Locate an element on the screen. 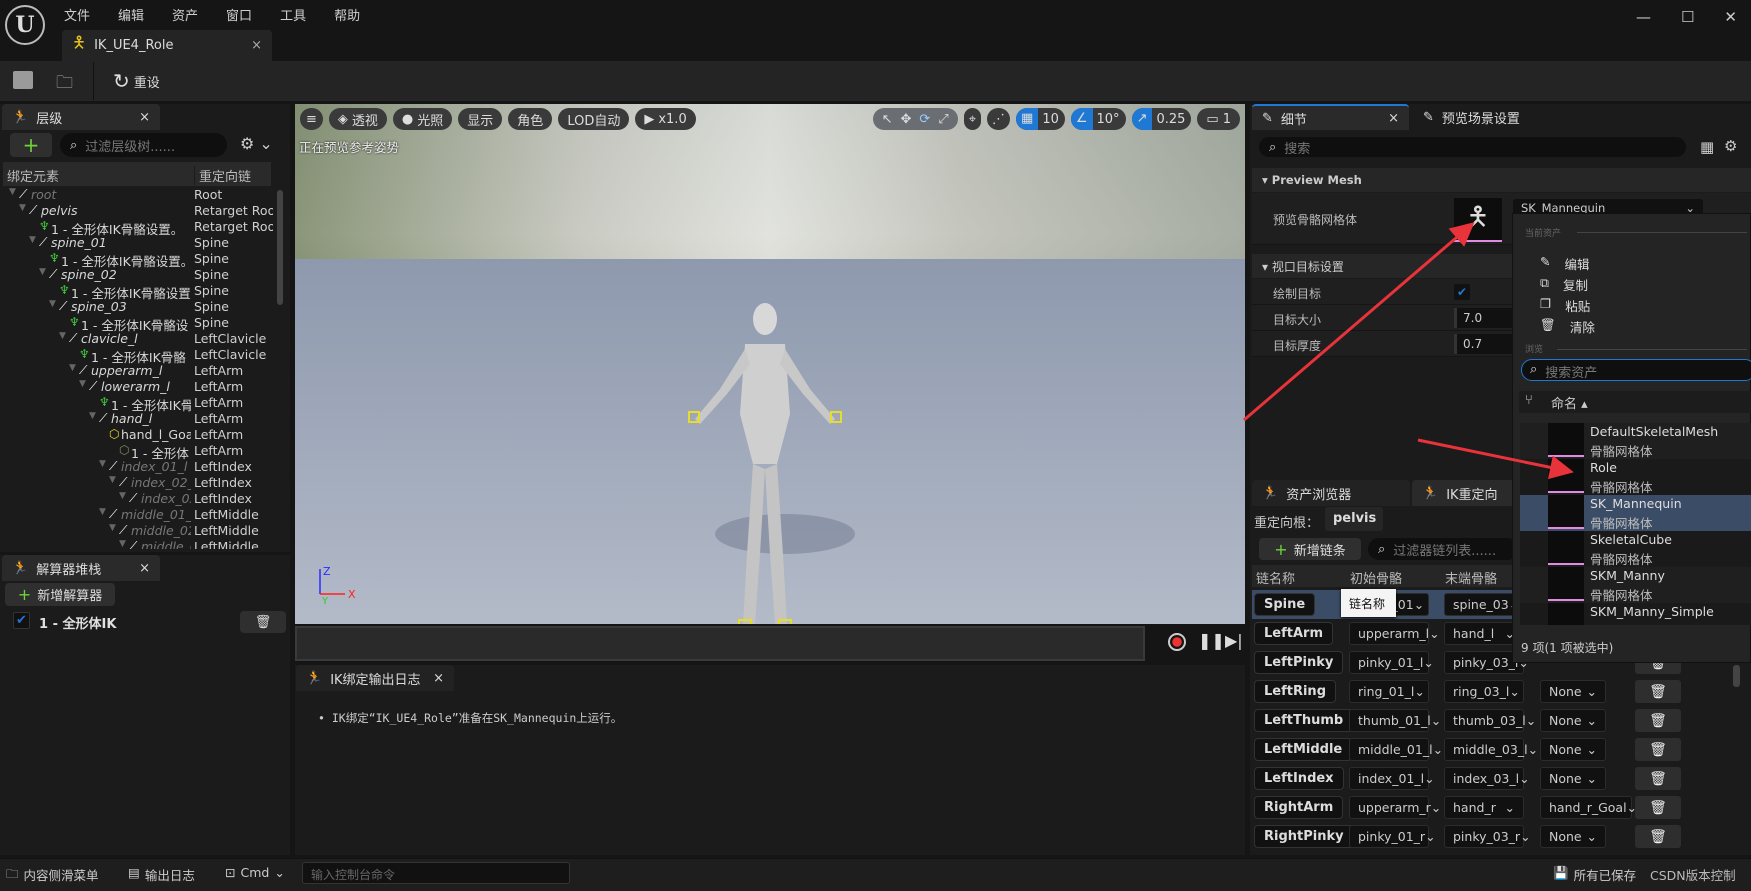  col-chain-name: 链名称 is located at coordinates (1275, 577).